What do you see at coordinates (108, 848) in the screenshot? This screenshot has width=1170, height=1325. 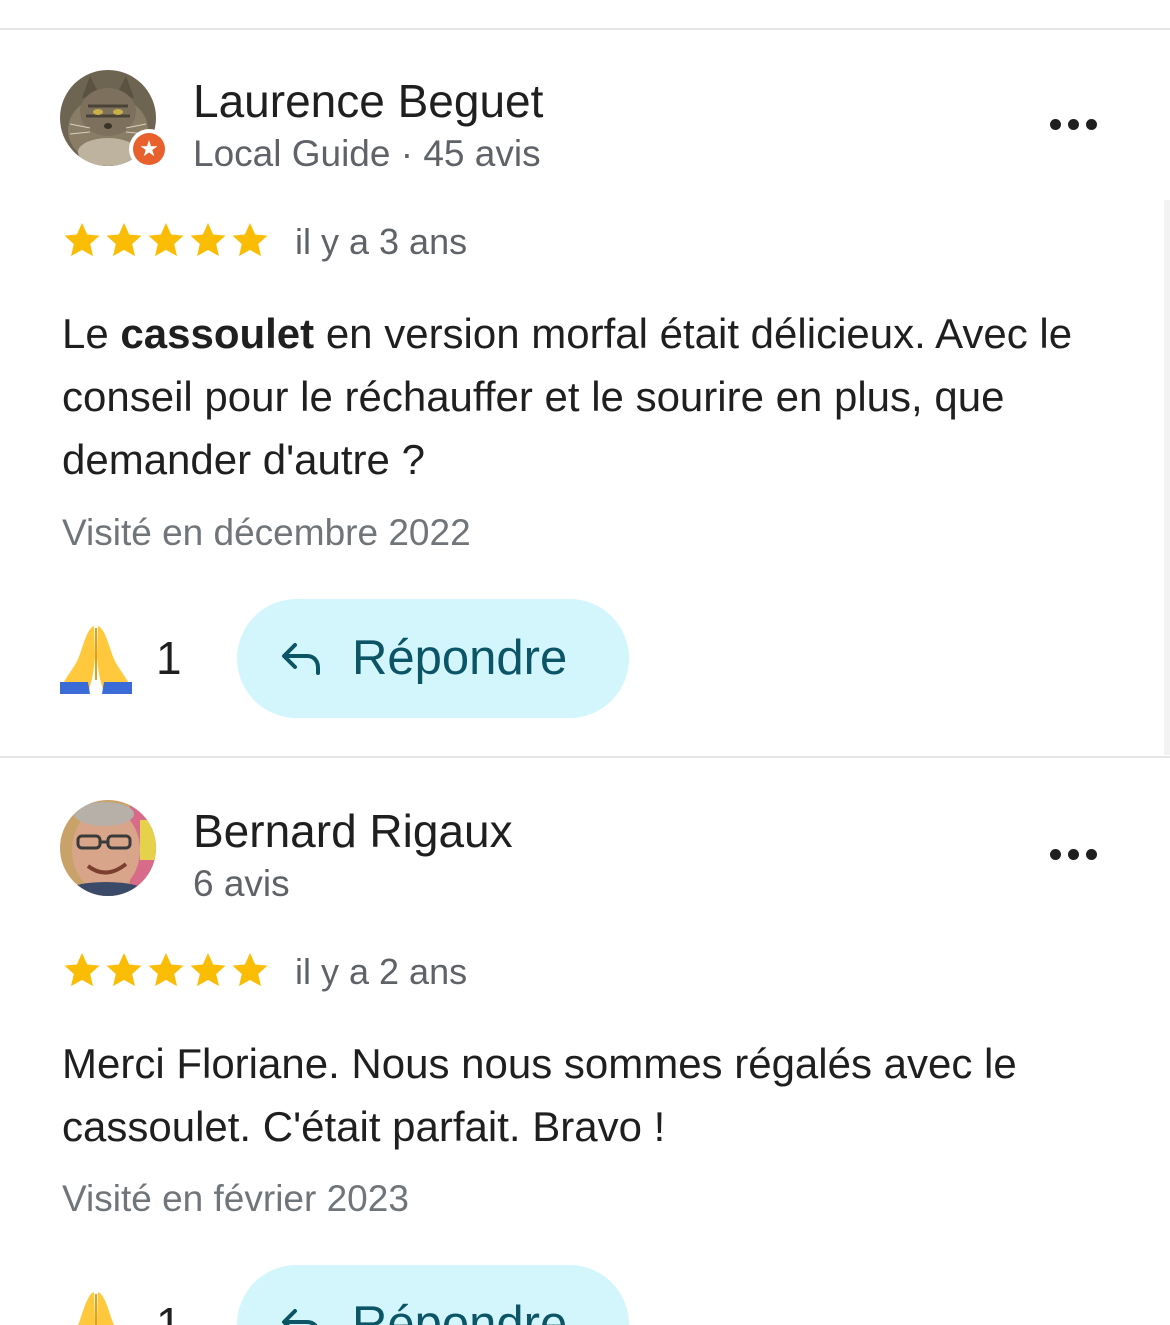 I see `man-photo-avatar` at bounding box center [108, 848].